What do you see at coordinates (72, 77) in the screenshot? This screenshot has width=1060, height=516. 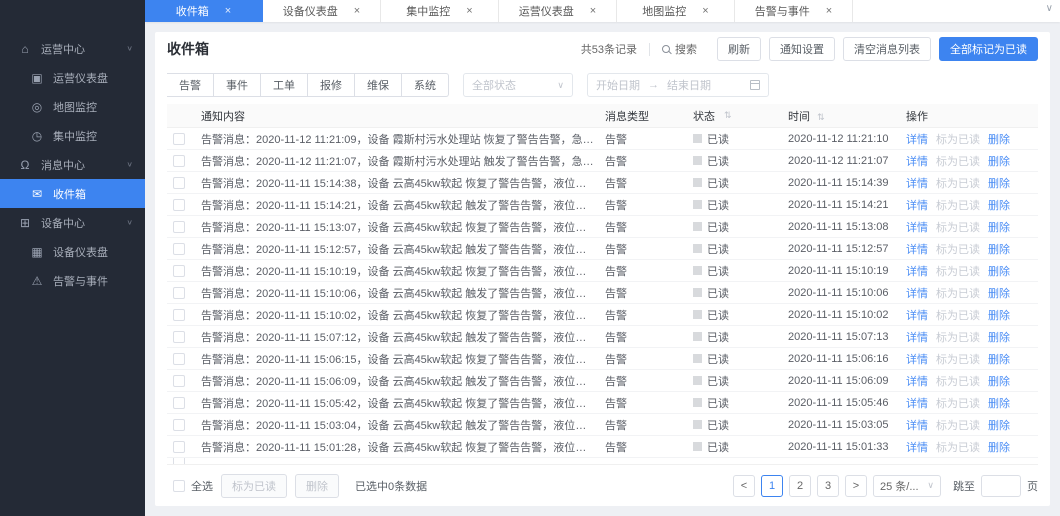 I see `sidebar-item: ▣ 运营仪表盘` at bounding box center [72, 77].